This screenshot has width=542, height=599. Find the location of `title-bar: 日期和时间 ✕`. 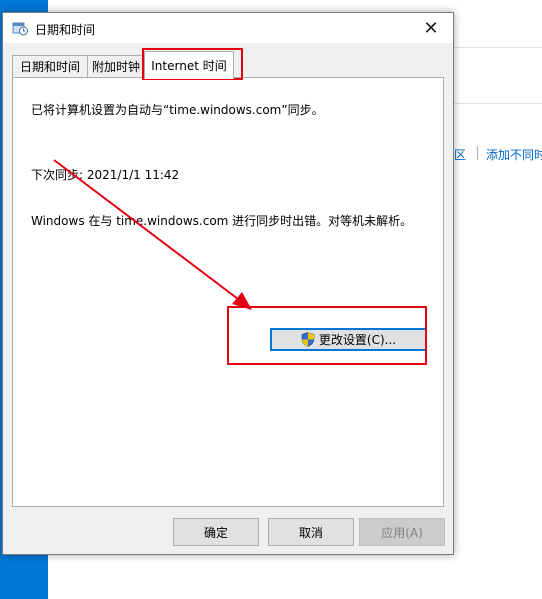

title-bar: 日期和时间 ✕ is located at coordinates (228, 28).